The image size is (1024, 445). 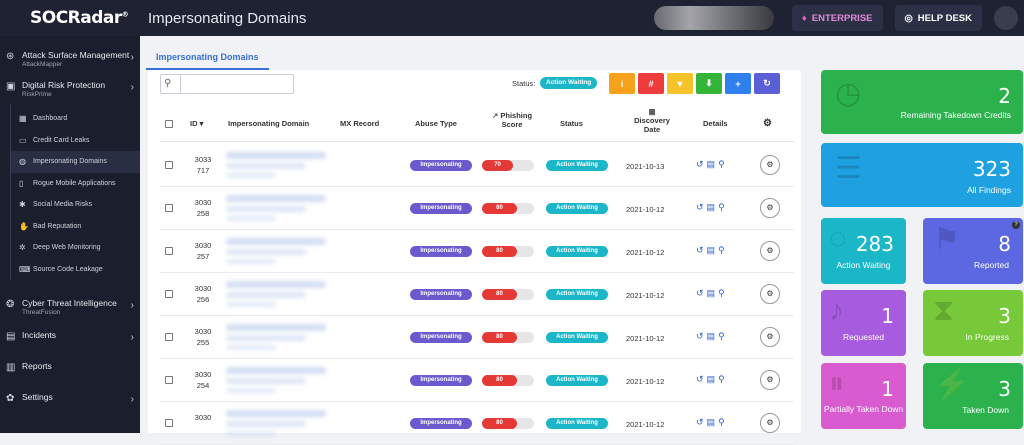 What do you see at coordinates (207, 61) in the screenshot?
I see `tab-impersonating-domains: Impersonating Domains` at bounding box center [207, 61].